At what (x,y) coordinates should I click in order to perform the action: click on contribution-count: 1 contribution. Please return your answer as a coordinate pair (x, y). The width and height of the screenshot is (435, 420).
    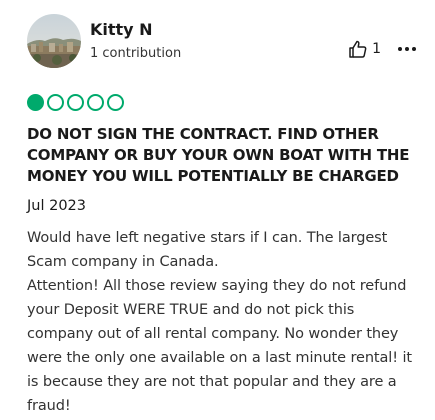
    Looking at the image, I should click on (136, 53).